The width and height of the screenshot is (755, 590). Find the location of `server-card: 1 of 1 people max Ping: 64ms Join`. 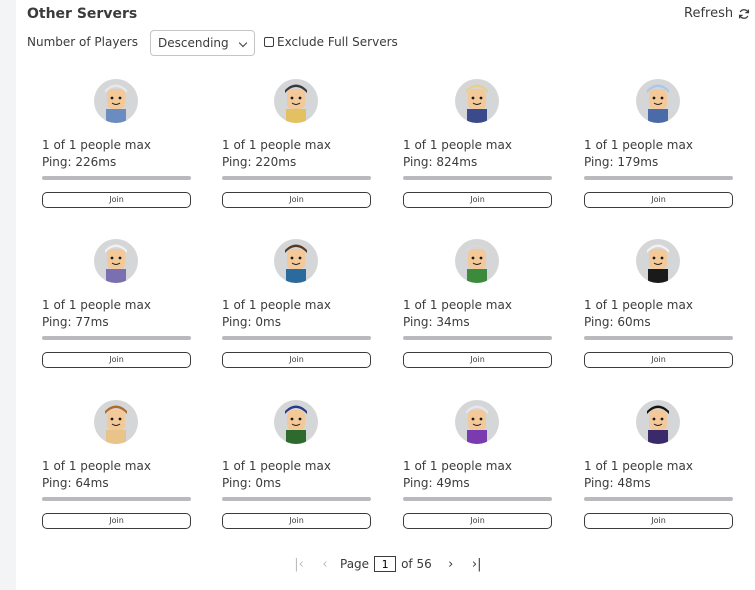

server-card: 1 of 1 people max Ping: 64ms Join is located at coordinates (117, 470).